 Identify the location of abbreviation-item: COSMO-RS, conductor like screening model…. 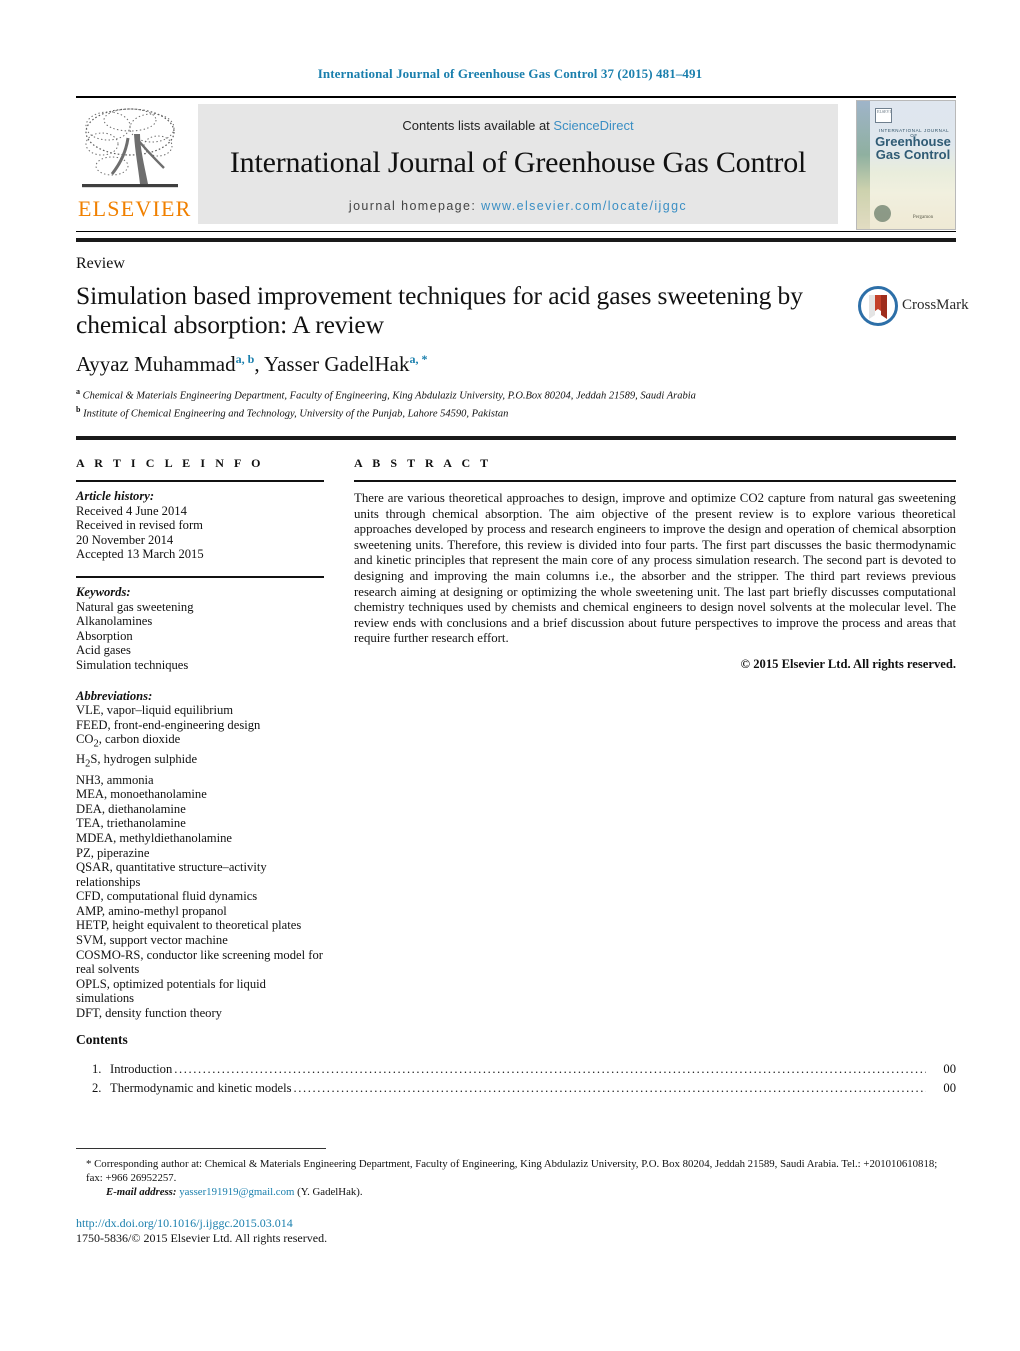
(199, 962).